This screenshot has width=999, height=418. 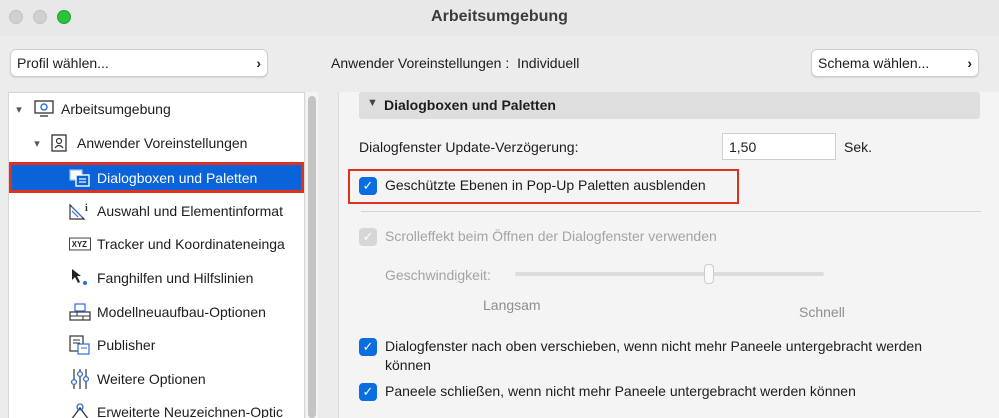 I want to click on tree-item-fanghilfen: Fanghilfen und Hilfslinien, so click(x=156, y=278).